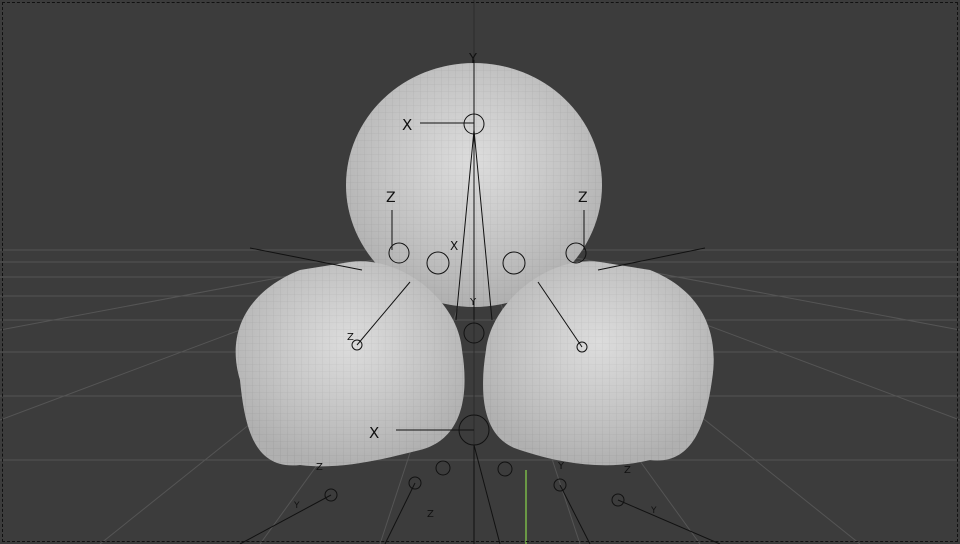 This screenshot has width=960, height=544. What do you see at coordinates (407, 125) in the screenshot?
I see `axis-label-x-head: X` at bounding box center [407, 125].